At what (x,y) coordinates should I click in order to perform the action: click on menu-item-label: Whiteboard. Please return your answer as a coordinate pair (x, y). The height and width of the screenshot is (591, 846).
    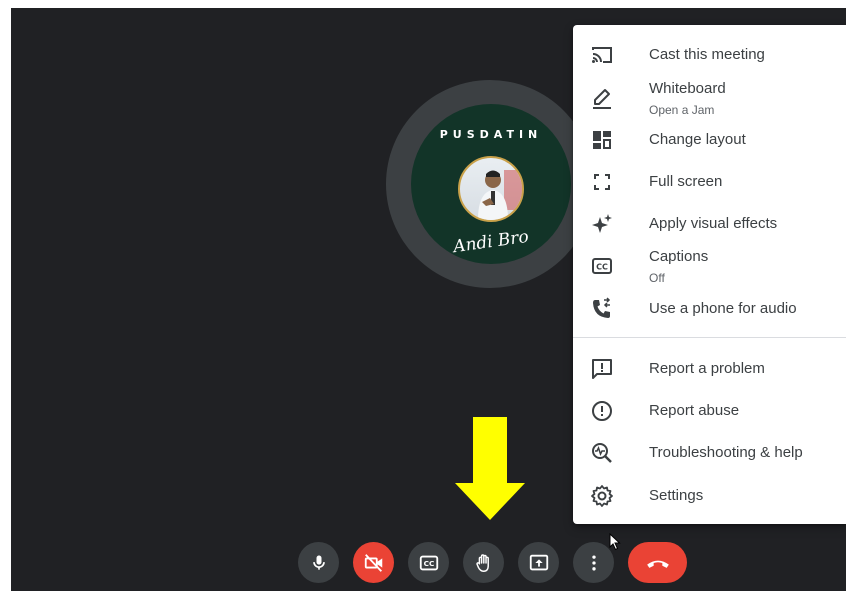
    Looking at the image, I should click on (687, 88).